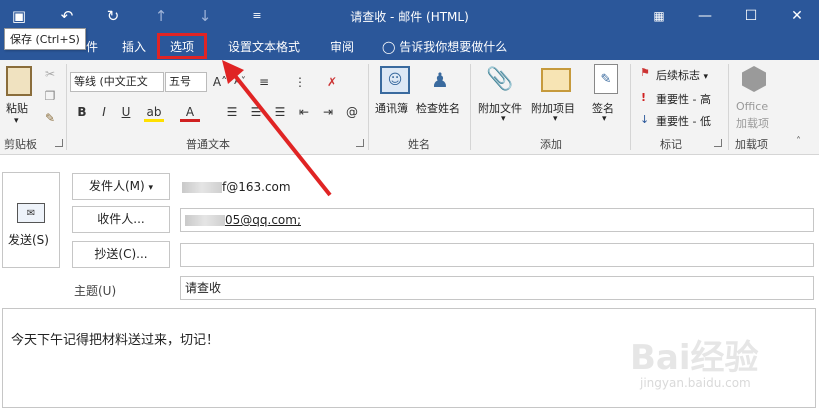 This screenshot has height=410, width=819. Describe the element at coordinates (59, 143) in the screenshot. I see `clipboard-launcher-icon` at that location.